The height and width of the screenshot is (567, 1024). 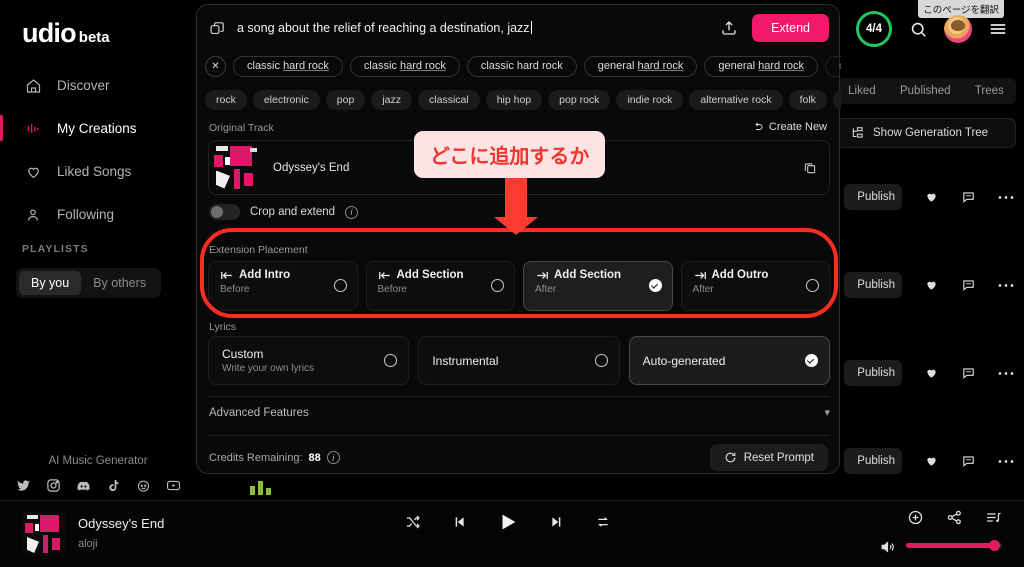 I want to click on instagram-icon, so click(x=53, y=485).